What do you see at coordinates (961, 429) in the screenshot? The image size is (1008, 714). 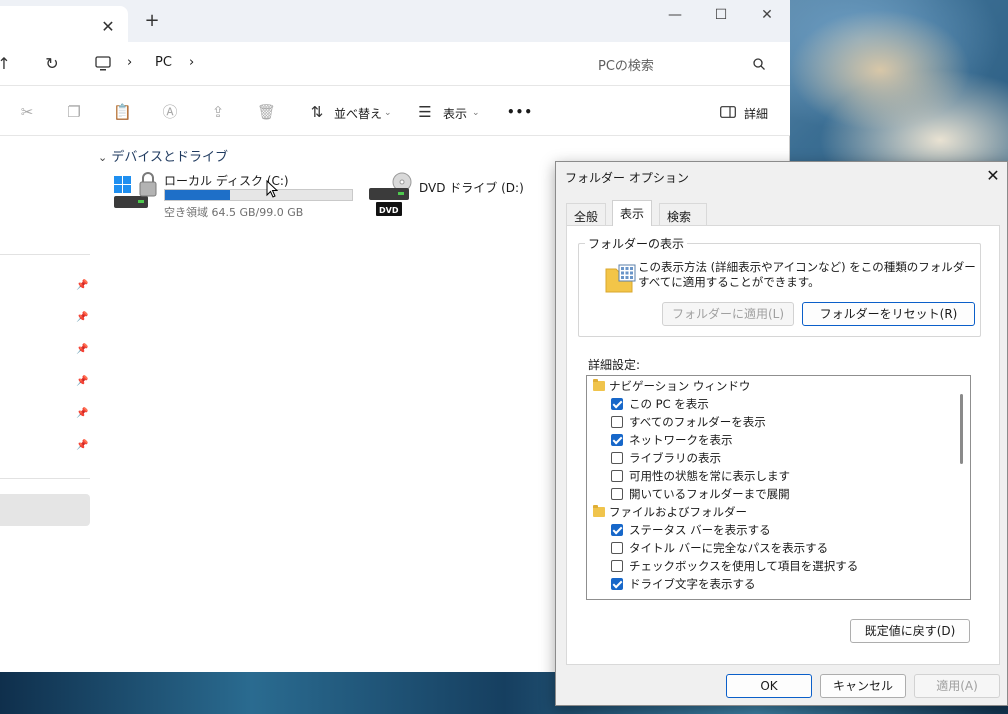 I see `scrollbar-thumb` at bounding box center [961, 429].